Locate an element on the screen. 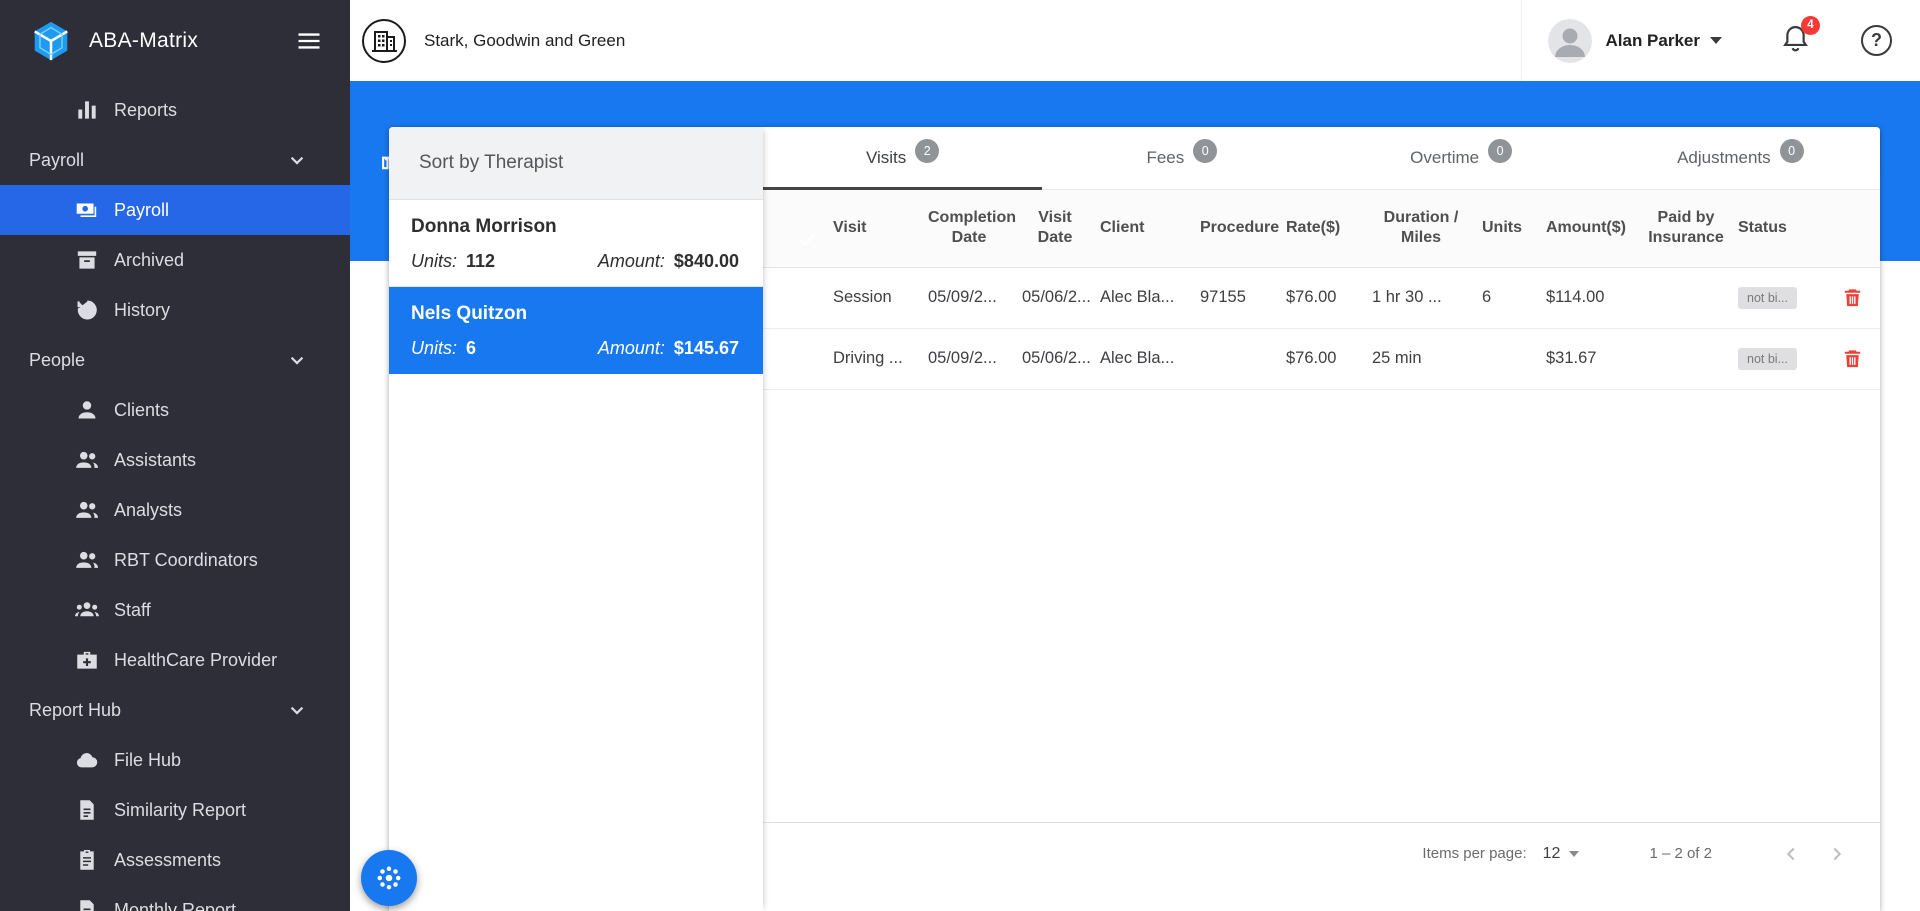  tab-label: Overtime is located at coordinates (1445, 157).